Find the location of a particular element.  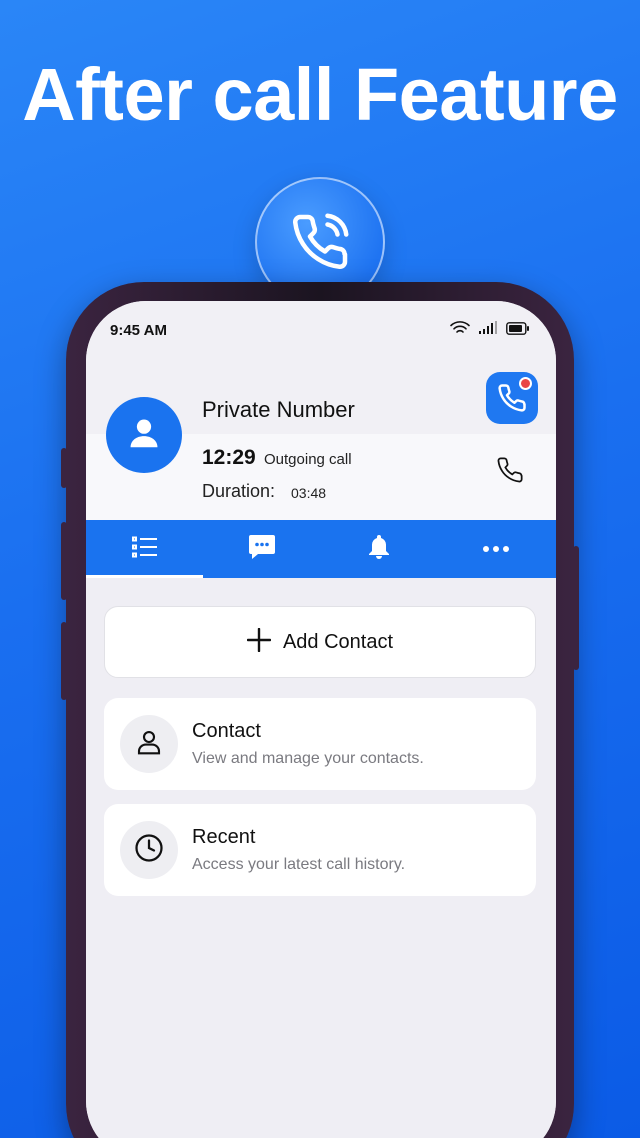

avatar is located at coordinates (144, 435).